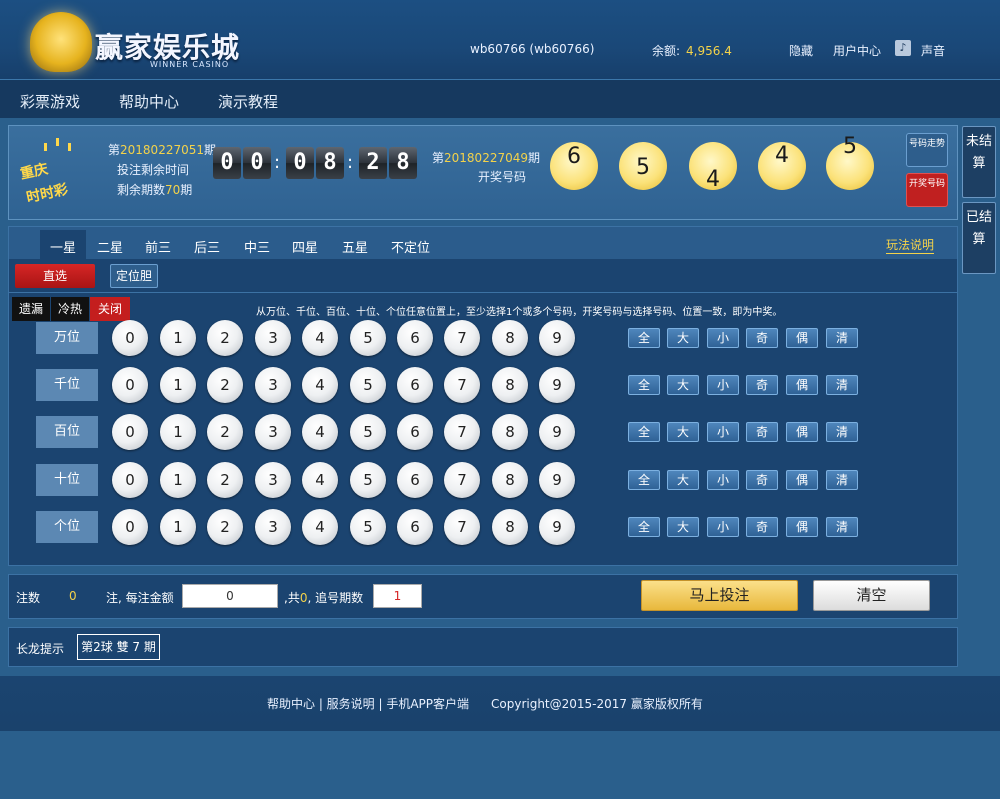 The image size is (1000, 799). Describe the element at coordinates (801, 50) in the screenshot. I see `hide-balance-link: 隐藏` at that location.